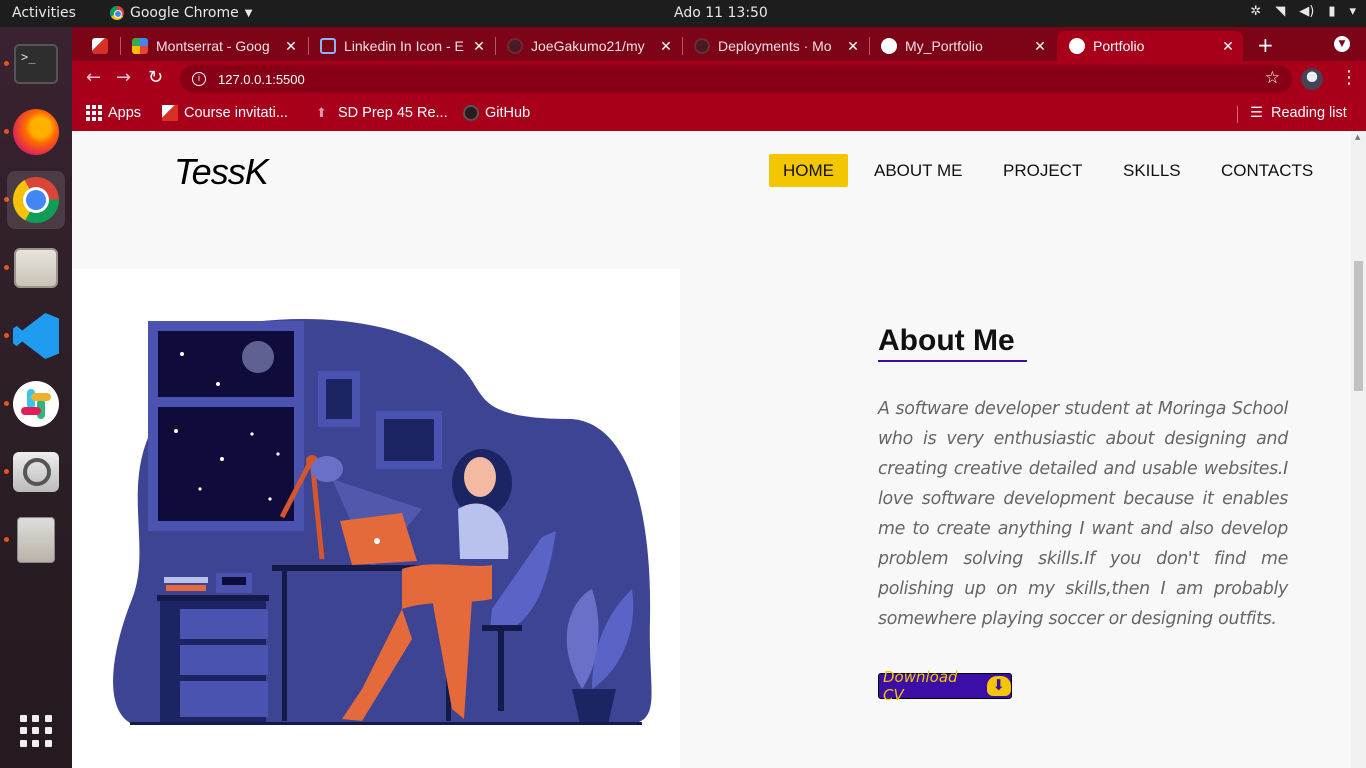 The height and width of the screenshot is (768, 1366). I want to click on reading-list-icon: ☰, so click(1256, 113).